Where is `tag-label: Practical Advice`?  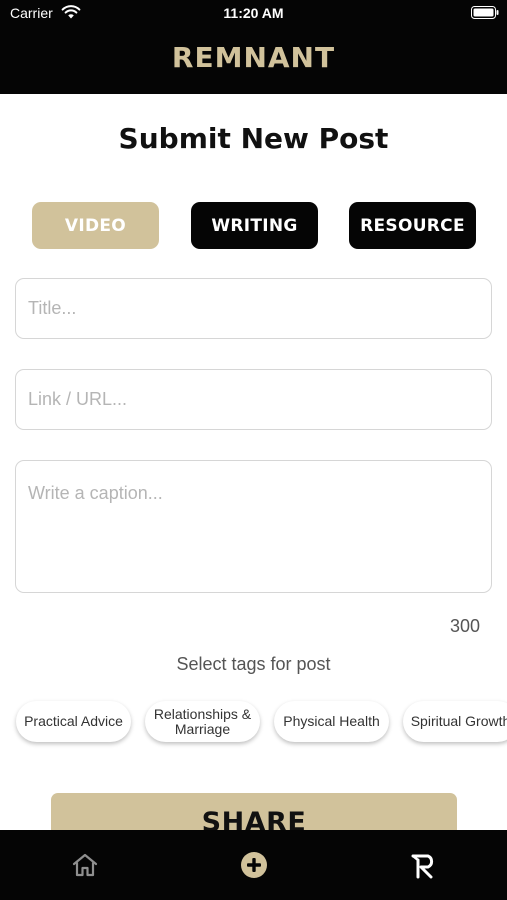 tag-label: Practical Advice is located at coordinates (73, 721).